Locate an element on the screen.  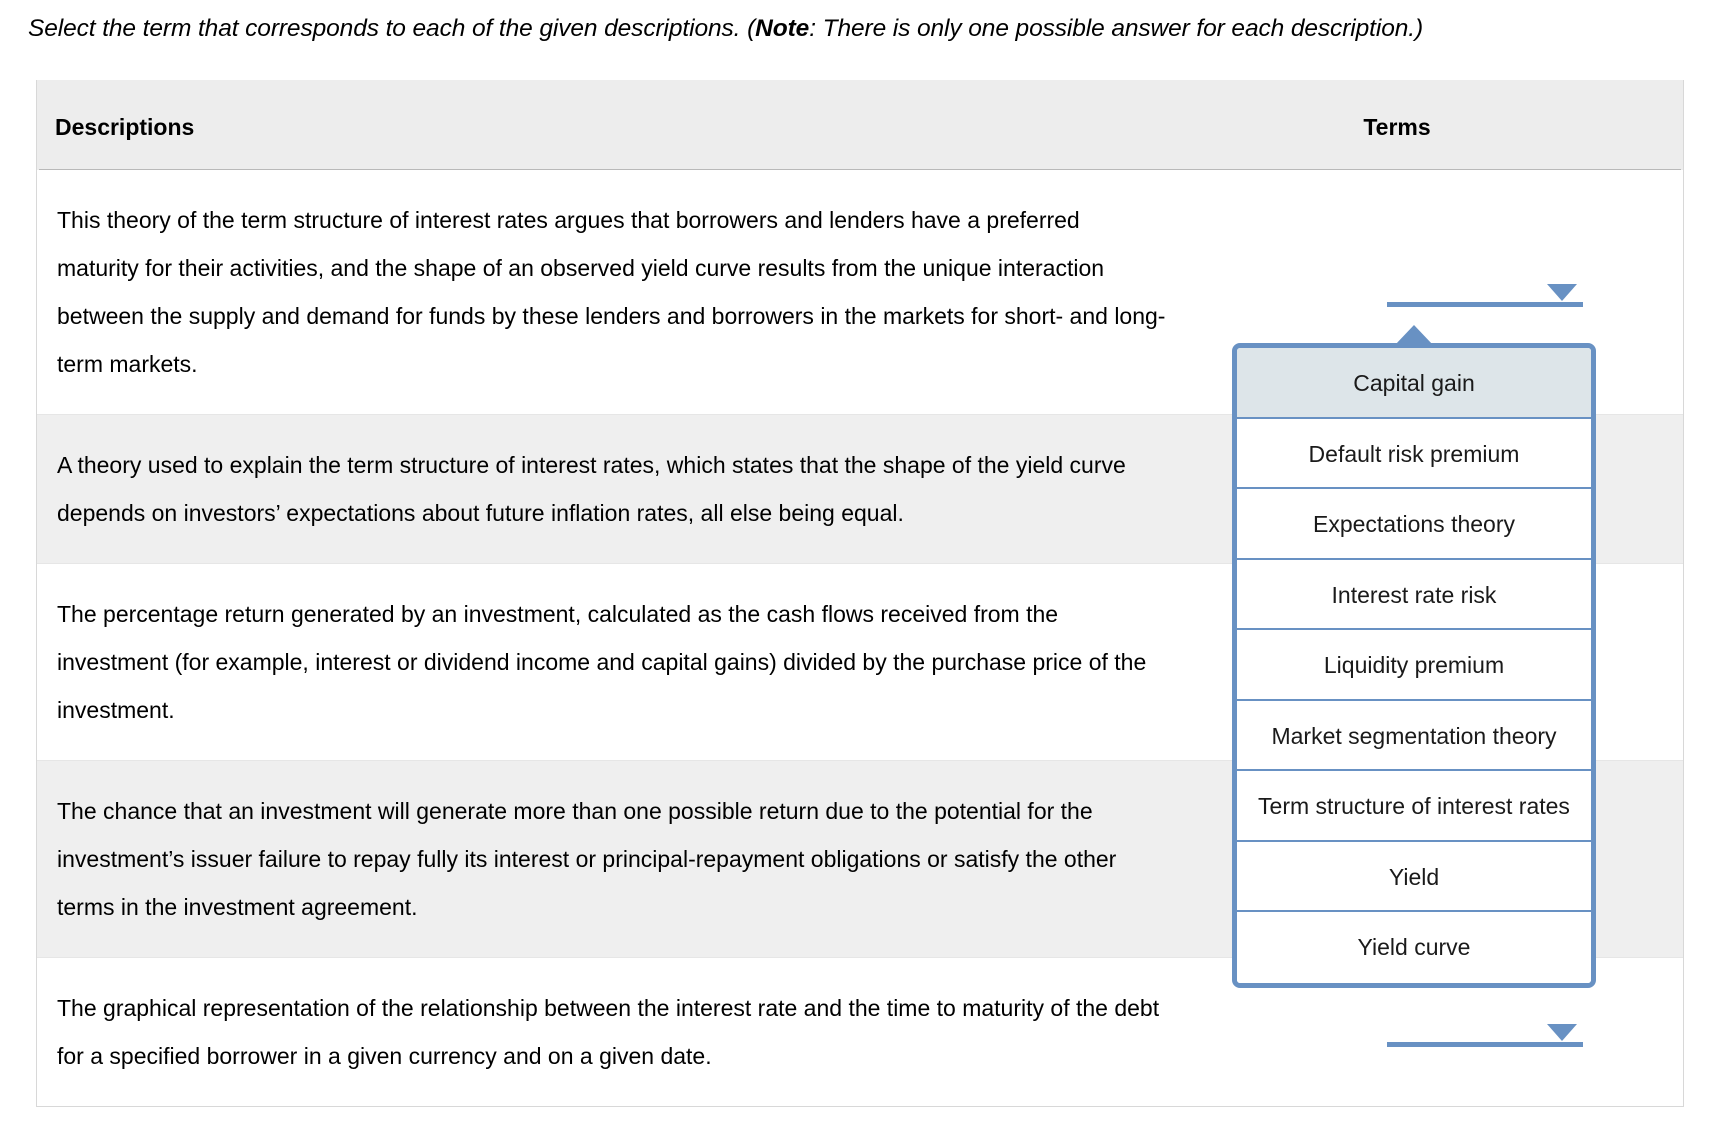
table-header-row: Descriptions Terms is located at coordinates (860, 125).